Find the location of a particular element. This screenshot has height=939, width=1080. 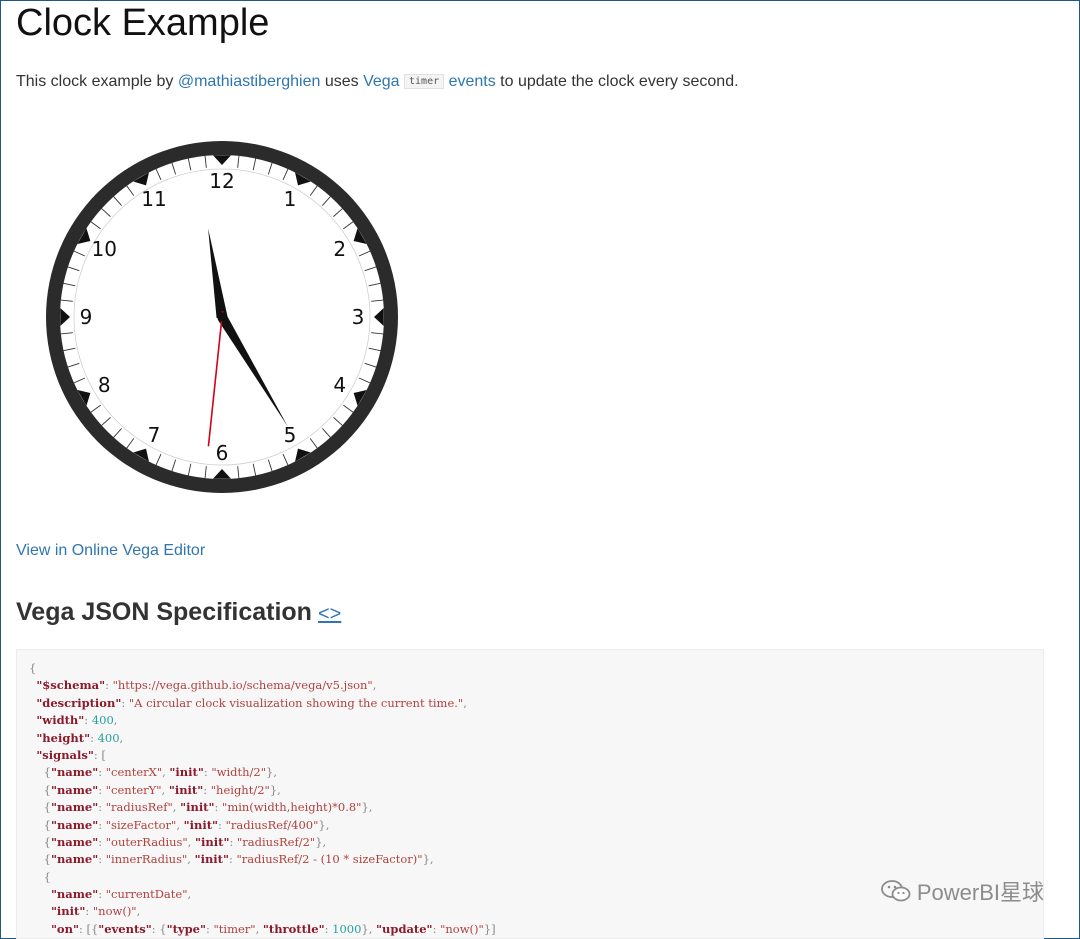

clock-center-pin is located at coordinates (222, 317).